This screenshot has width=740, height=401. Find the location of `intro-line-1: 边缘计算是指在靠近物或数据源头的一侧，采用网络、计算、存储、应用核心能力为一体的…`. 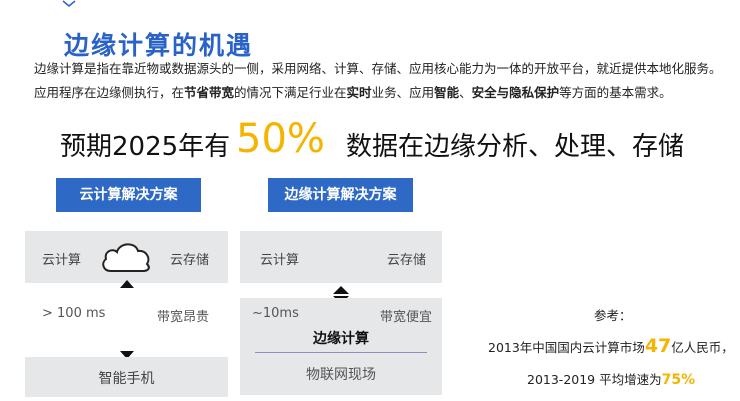

intro-line-1: 边缘计算是指在靠近物或数据源头的一侧，采用网络、计算、存储、应用核心能力为一体的… is located at coordinates (378, 68).